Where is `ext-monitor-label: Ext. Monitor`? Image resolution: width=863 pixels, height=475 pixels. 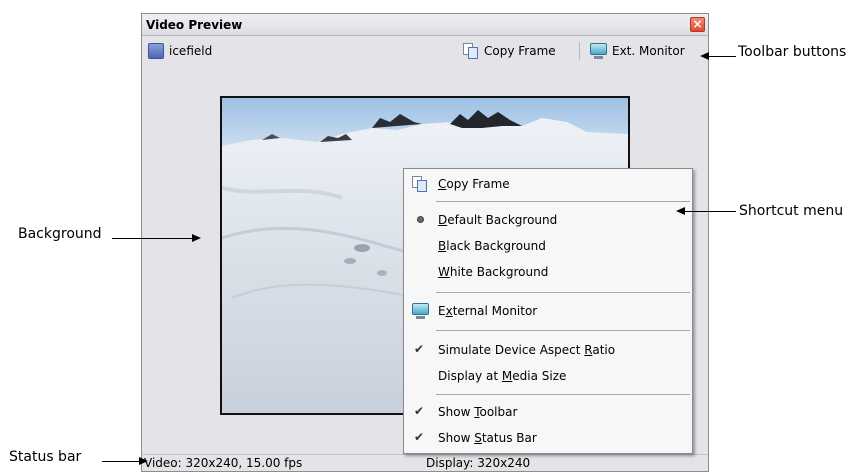 ext-monitor-label: Ext. Monitor is located at coordinates (648, 51).